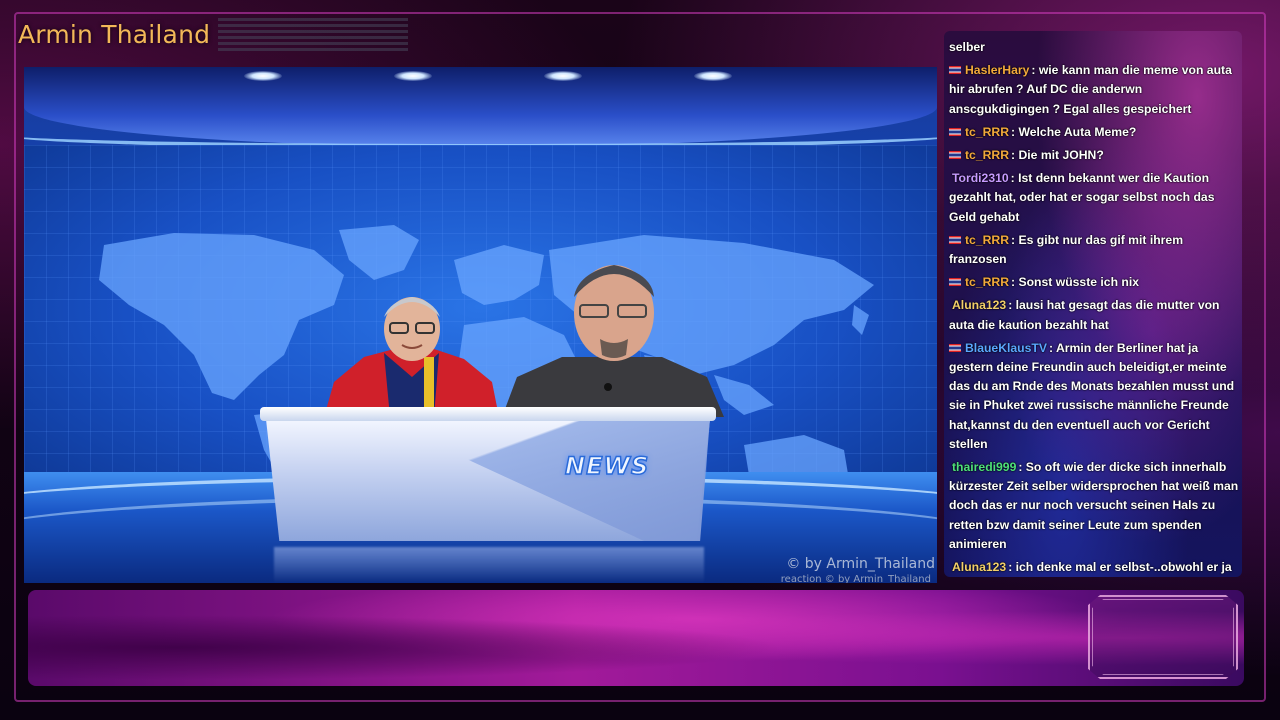 Image resolution: width=1280 pixels, height=720 pixels. What do you see at coordinates (488, 414) in the screenshot?
I see `desk-top` at bounding box center [488, 414].